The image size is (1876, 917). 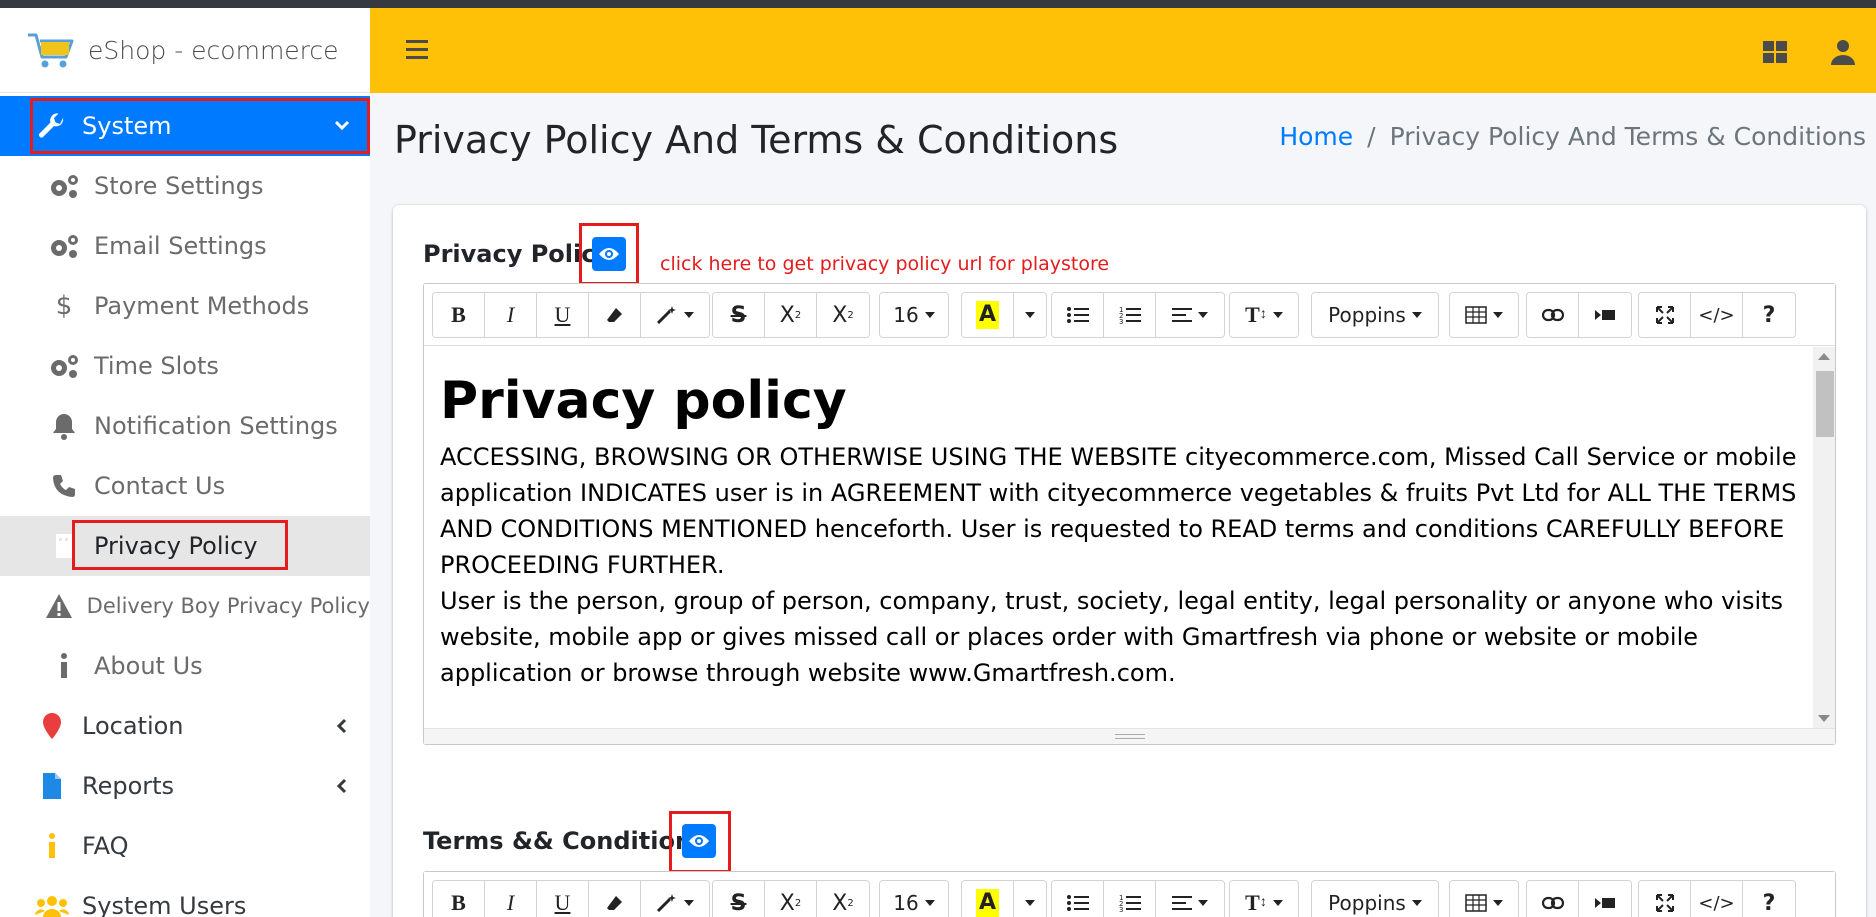 What do you see at coordinates (1552, 903) in the screenshot?
I see `link-icon` at bounding box center [1552, 903].